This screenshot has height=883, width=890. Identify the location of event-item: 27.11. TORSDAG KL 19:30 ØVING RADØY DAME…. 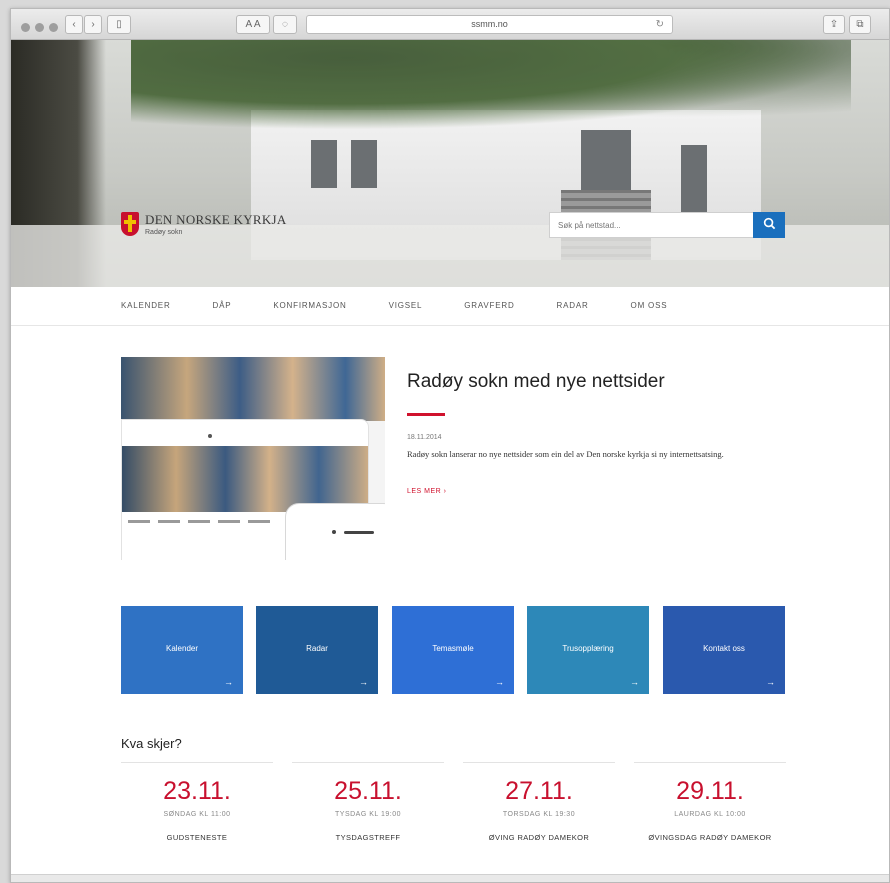
(539, 803).